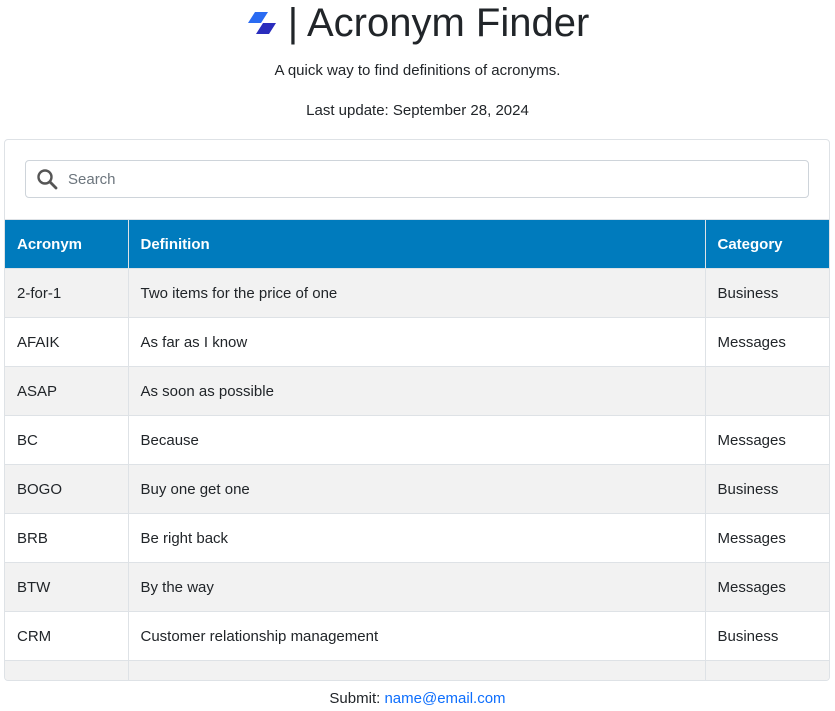 Image resolution: width=835 pixels, height=711 pixels. I want to click on table-row: ASAP As soon as possible, so click(417, 391).